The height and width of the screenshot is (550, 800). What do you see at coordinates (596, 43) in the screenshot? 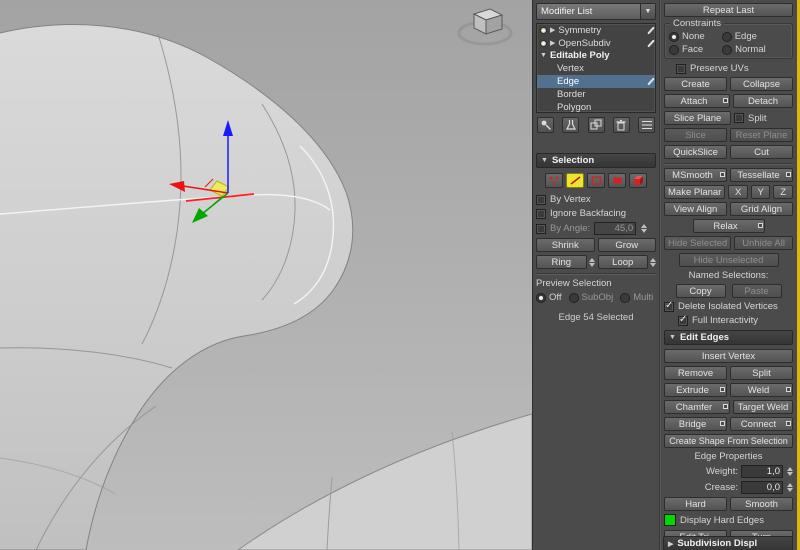
I see `stack-item-opensubdiv: ▶ OpenSubdiv` at bounding box center [596, 43].